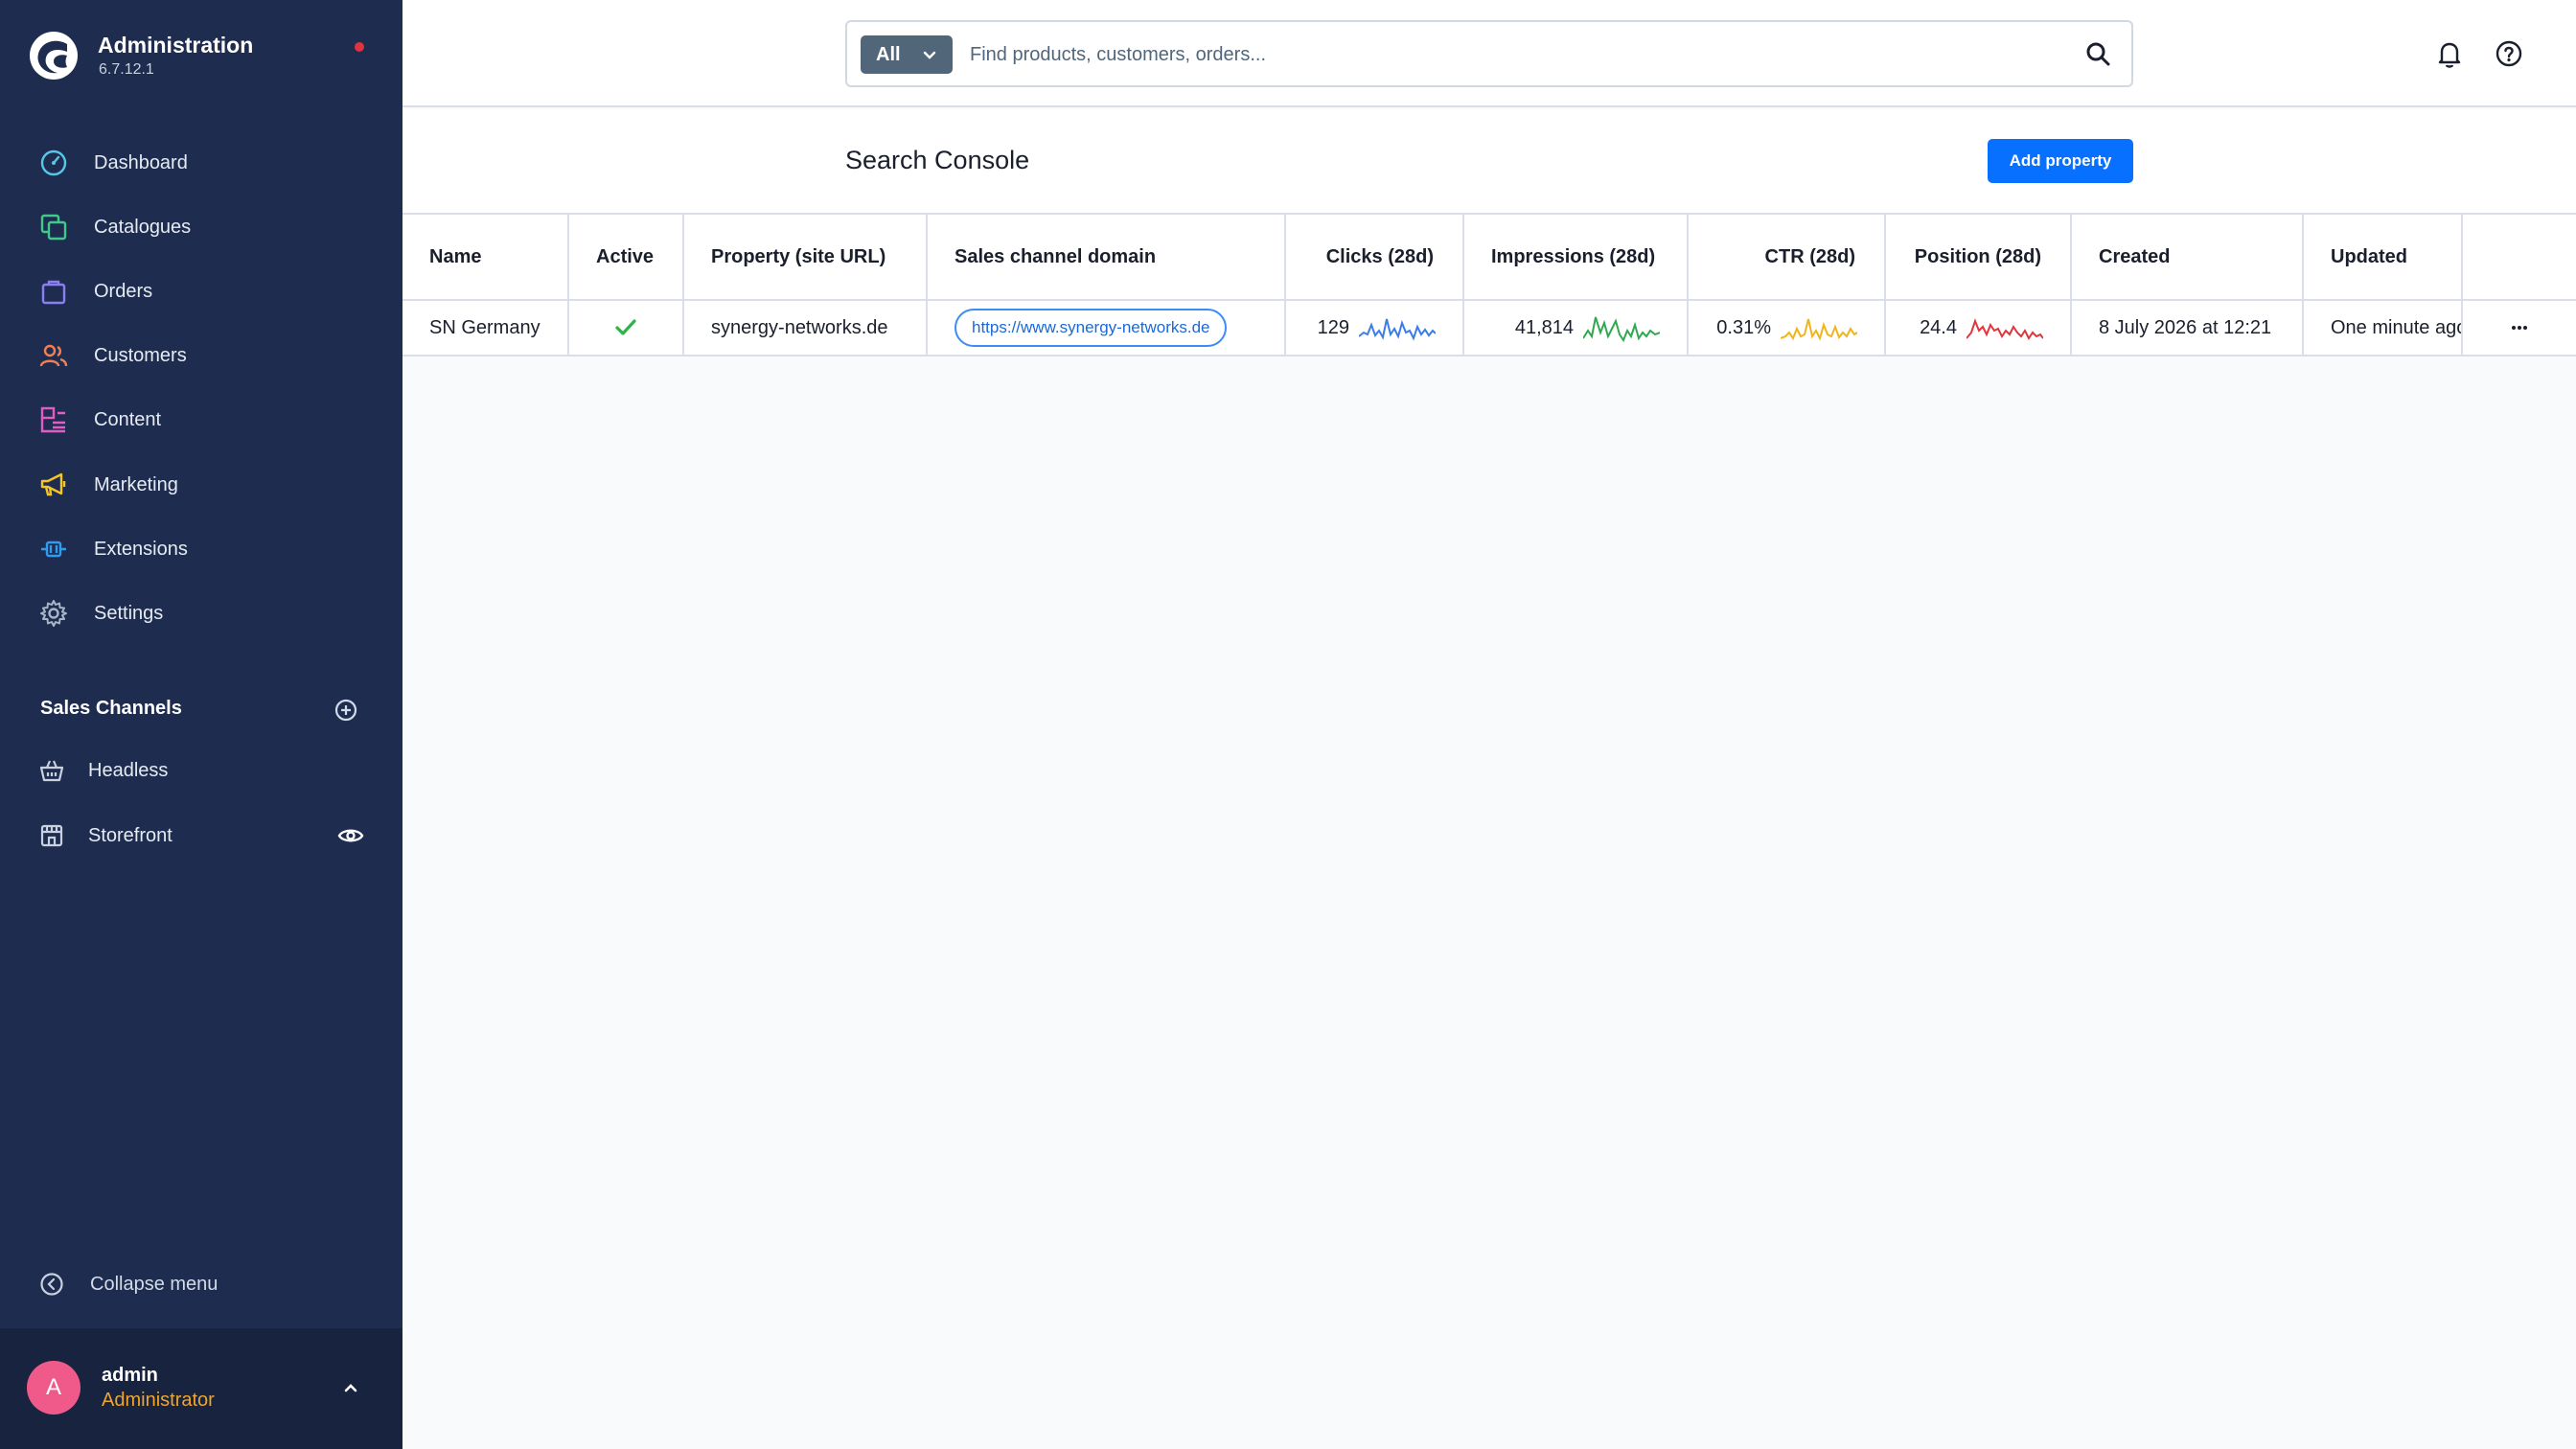 This screenshot has height=1449, width=2576. I want to click on nav-item-content: Content, so click(210, 420).